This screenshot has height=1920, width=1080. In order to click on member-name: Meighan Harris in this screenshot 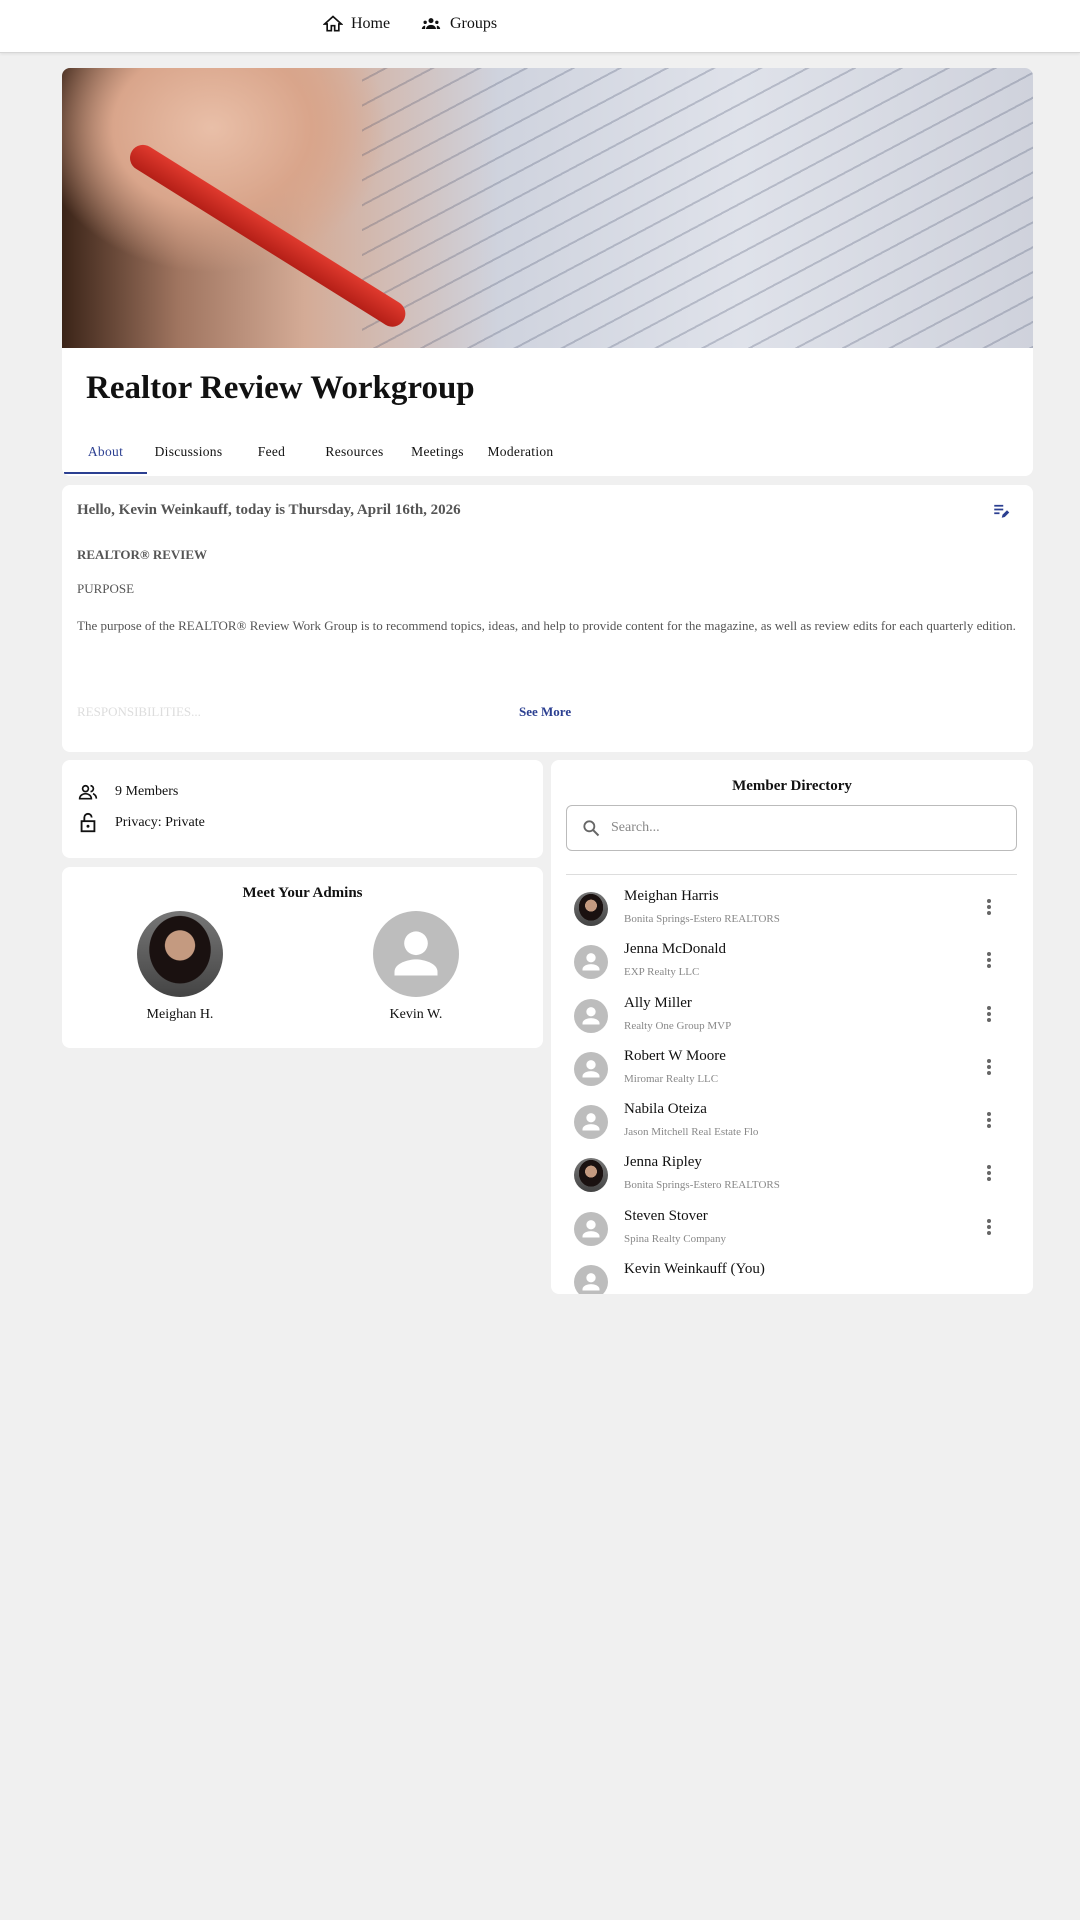, I will do `click(671, 896)`.